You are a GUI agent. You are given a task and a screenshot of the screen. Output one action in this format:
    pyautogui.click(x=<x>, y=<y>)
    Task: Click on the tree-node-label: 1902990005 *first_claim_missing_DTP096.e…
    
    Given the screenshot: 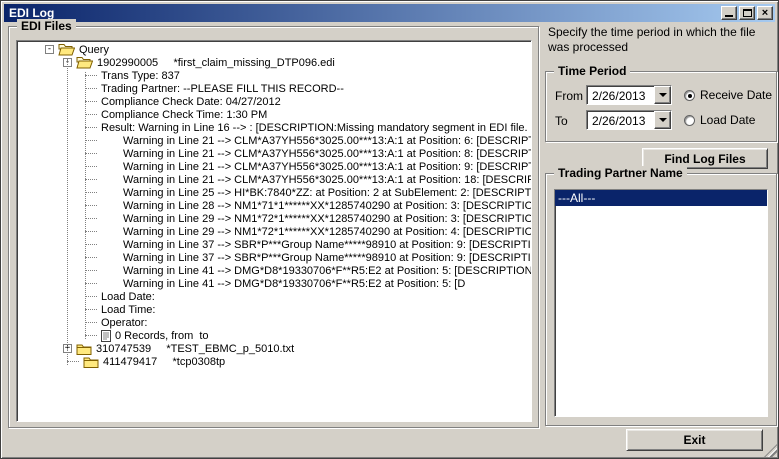 What is the action you would take?
    pyautogui.click(x=216, y=62)
    